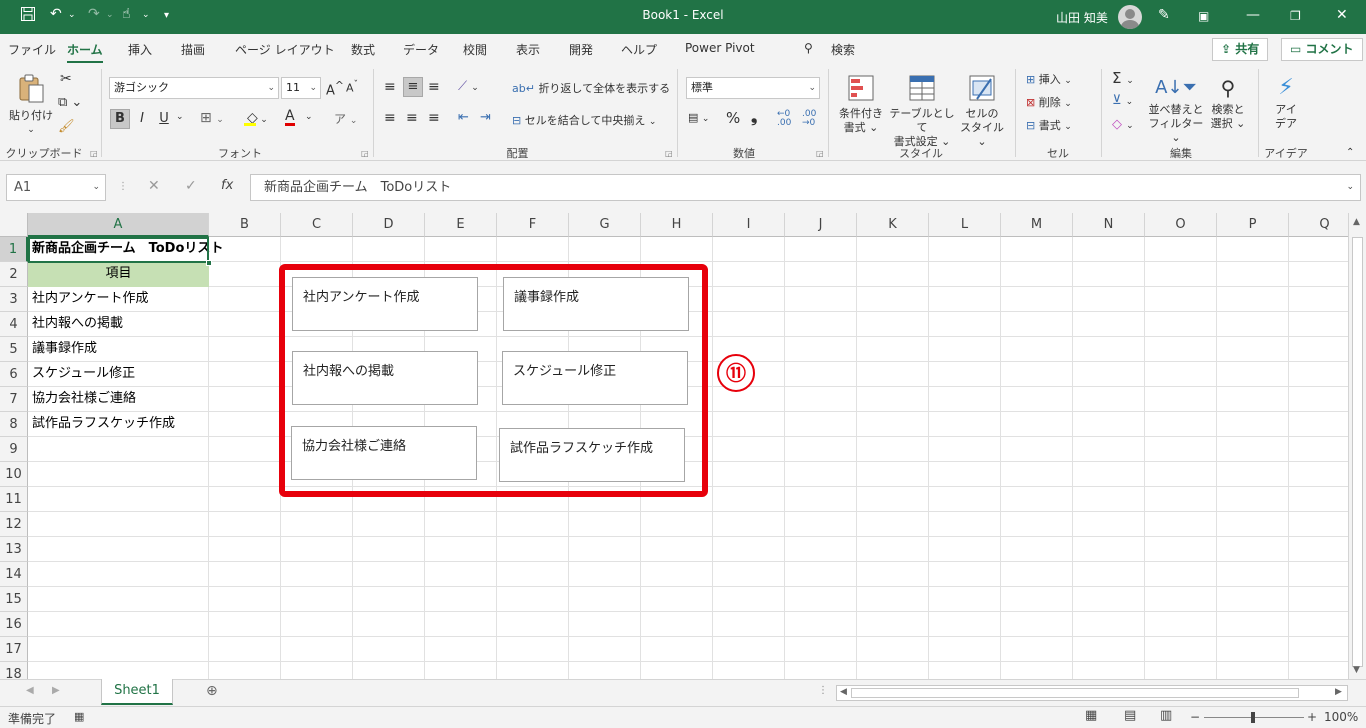 Image resolution: width=1366 pixels, height=728 pixels. Describe the element at coordinates (784, 119) in the screenshot. I see `increase-decimal-icon: ←0.00` at that location.